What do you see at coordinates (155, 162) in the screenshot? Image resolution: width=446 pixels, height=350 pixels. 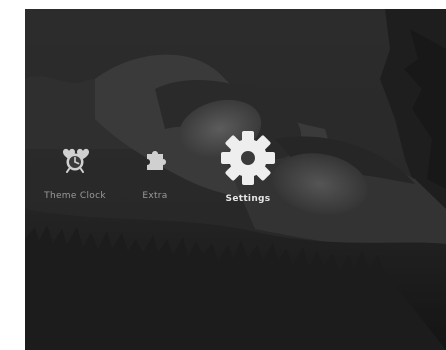 I see `puzzle-piece-icon` at bounding box center [155, 162].